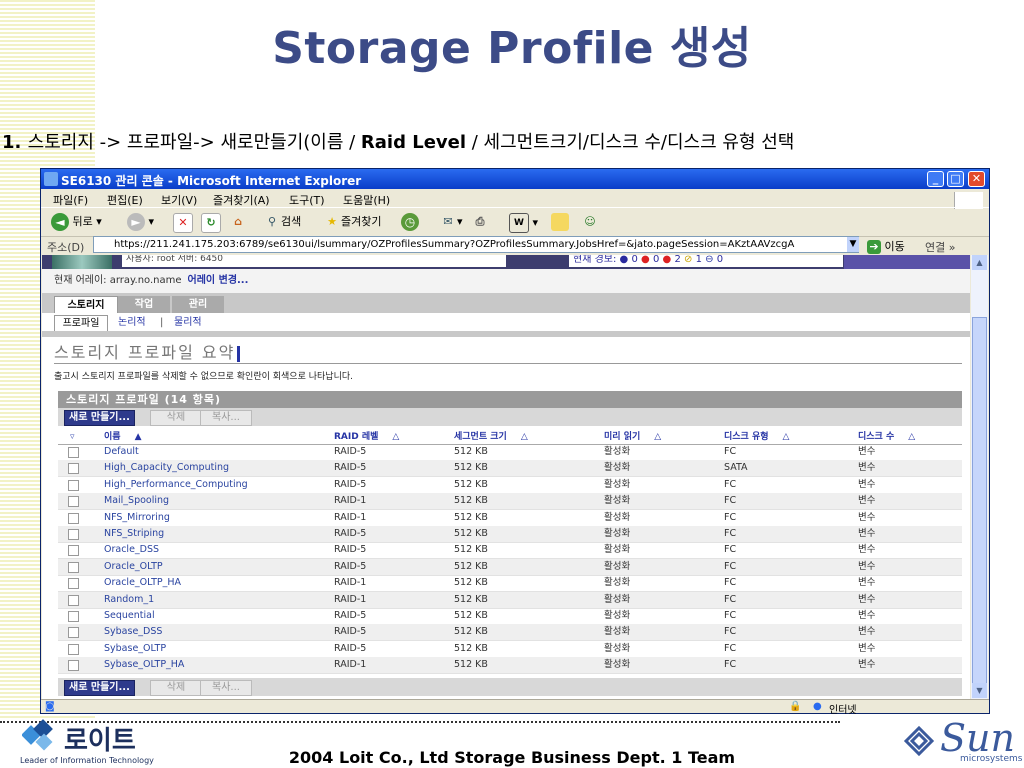 This screenshot has width=1024, height=768. Describe the element at coordinates (183, 223) in the screenshot. I see `stop-button: ✕` at that location.